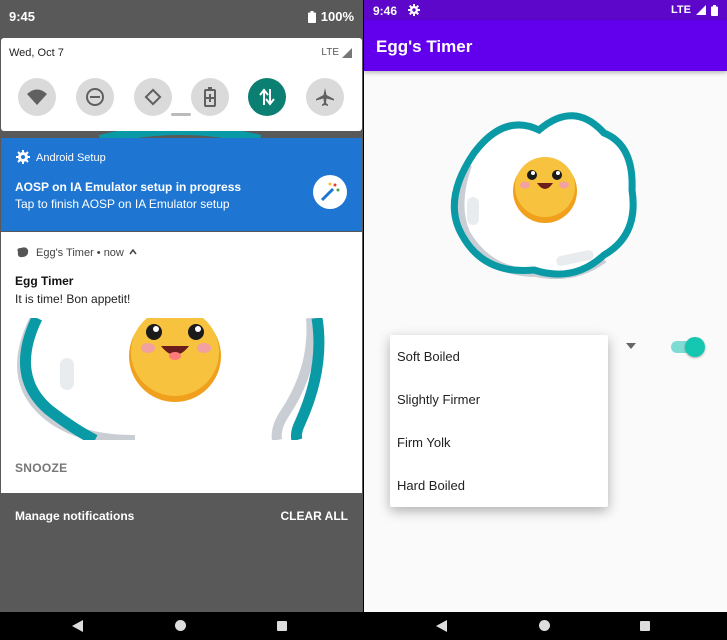 The height and width of the screenshot is (640, 727). Describe the element at coordinates (23, 157) in the screenshot. I see `gear-icon` at that location.